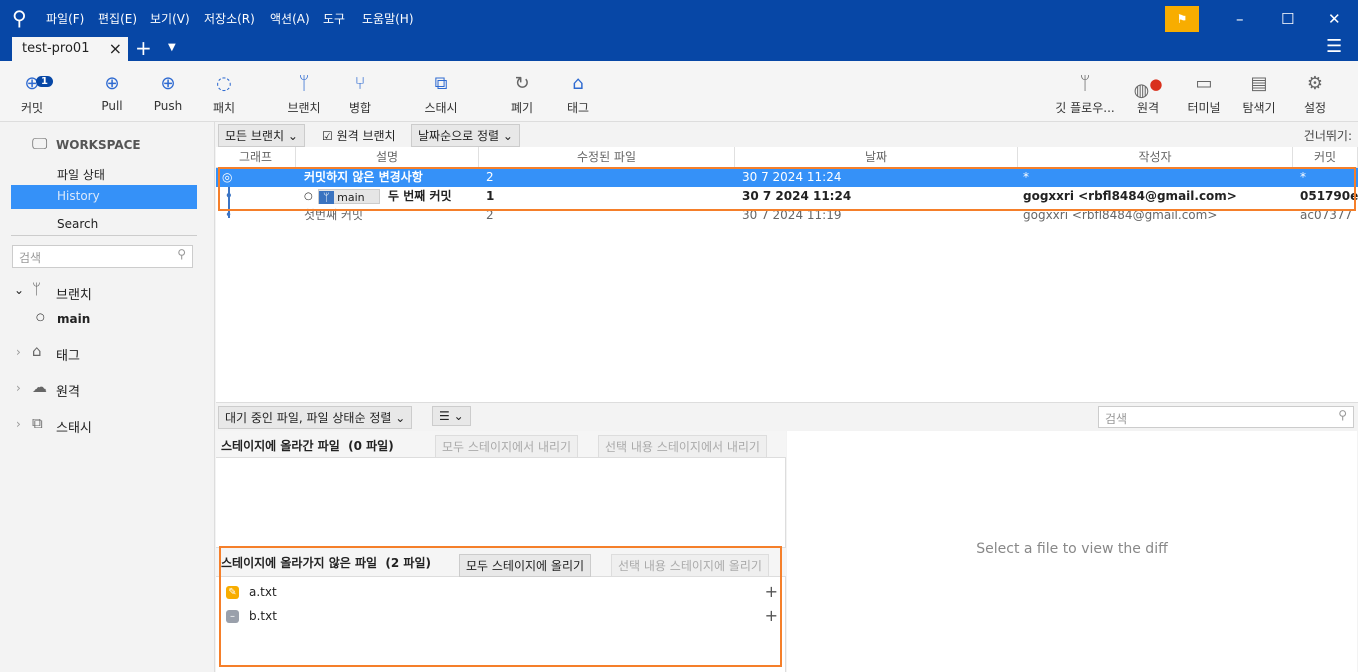  I want to click on new-tab-button: +, so click(143, 48).